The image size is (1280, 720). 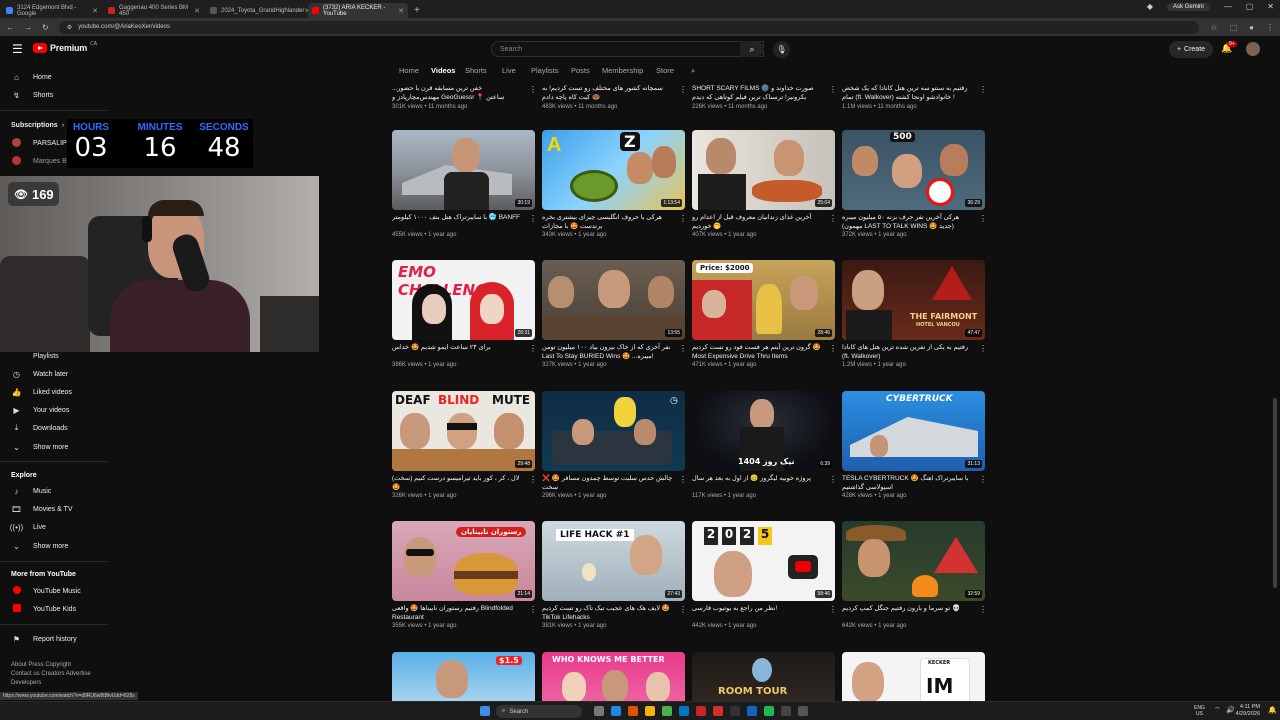 What do you see at coordinates (684, 711) in the screenshot?
I see `edge-icon` at bounding box center [684, 711].